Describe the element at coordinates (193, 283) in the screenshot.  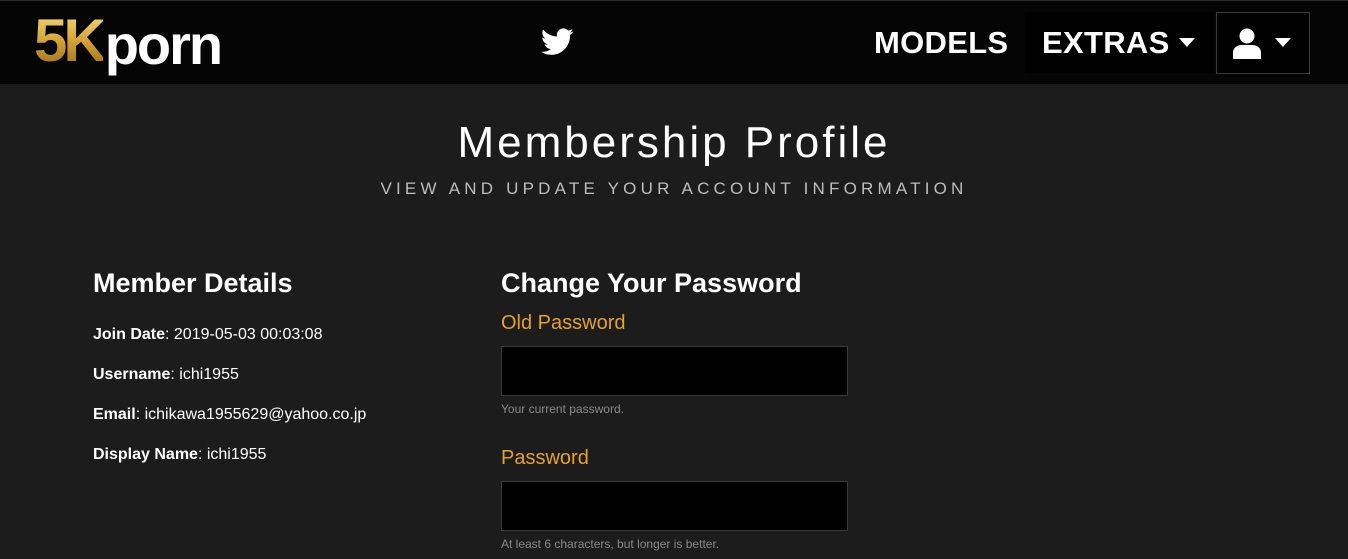
I see `member-details-heading: Member Details` at that location.